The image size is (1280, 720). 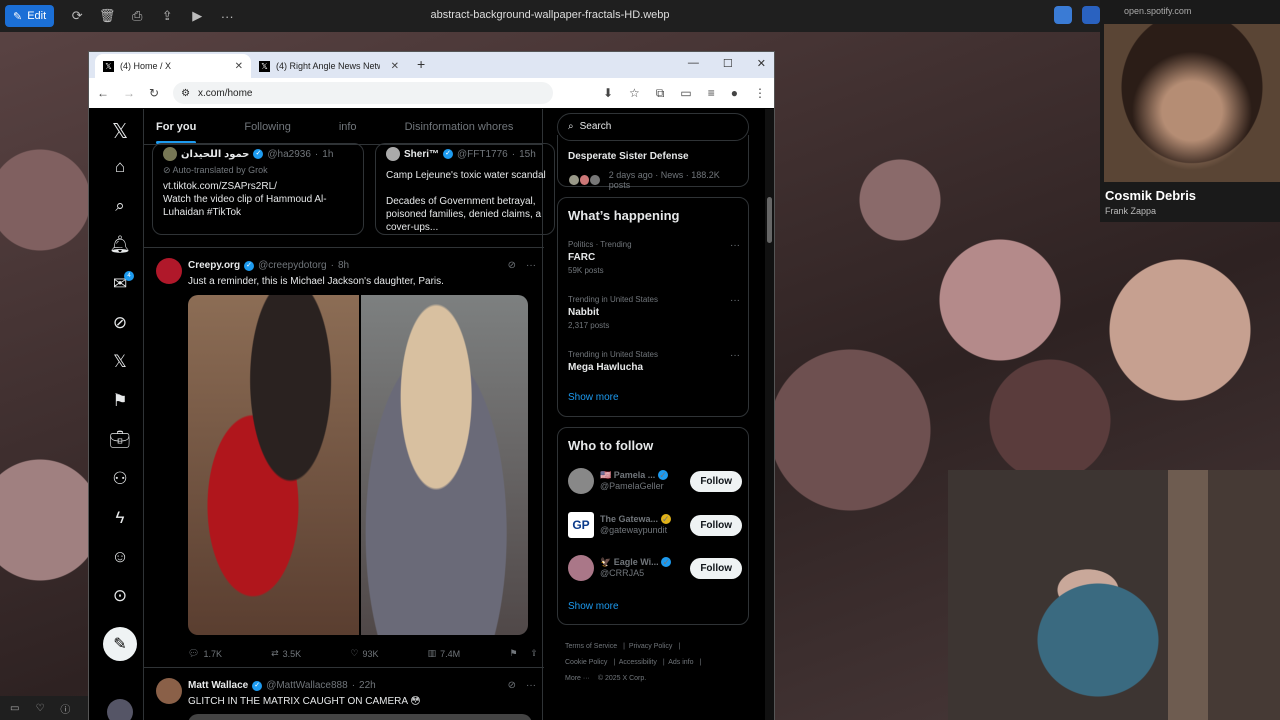 I want to click on x-logo-icon: 𝕏, so click(x=120, y=131).